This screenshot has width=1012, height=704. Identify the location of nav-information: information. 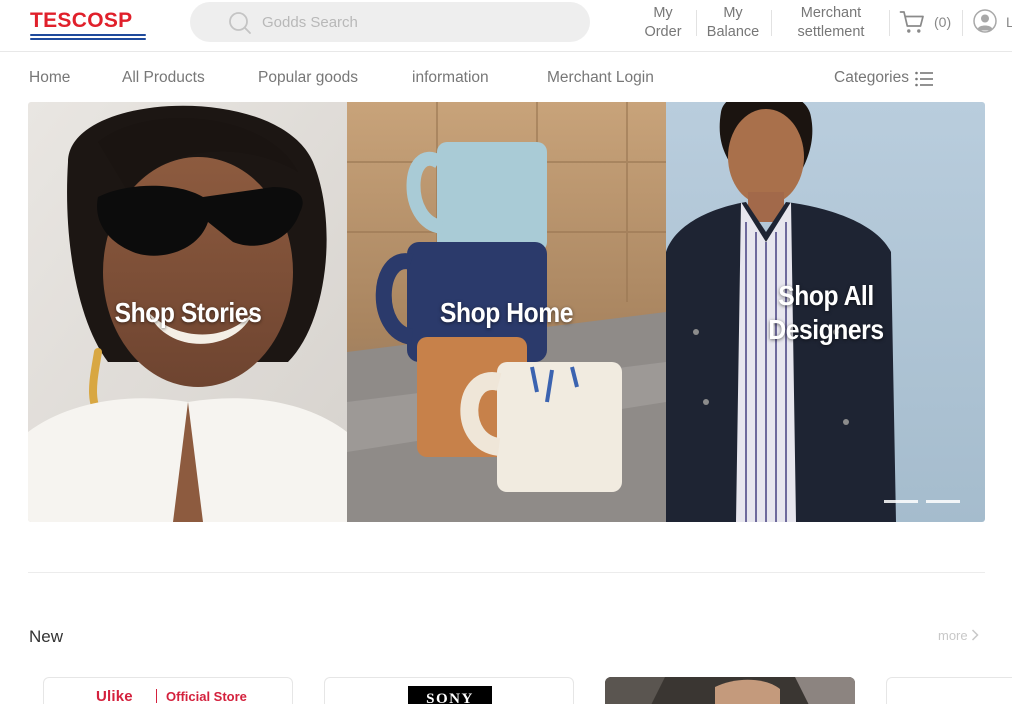
(450, 78).